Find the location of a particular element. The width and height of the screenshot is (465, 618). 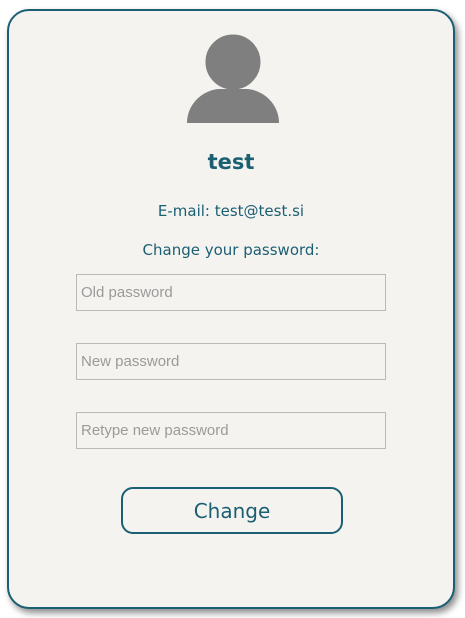

email-text: E-mail: test@test.si is located at coordinates (231, 211).